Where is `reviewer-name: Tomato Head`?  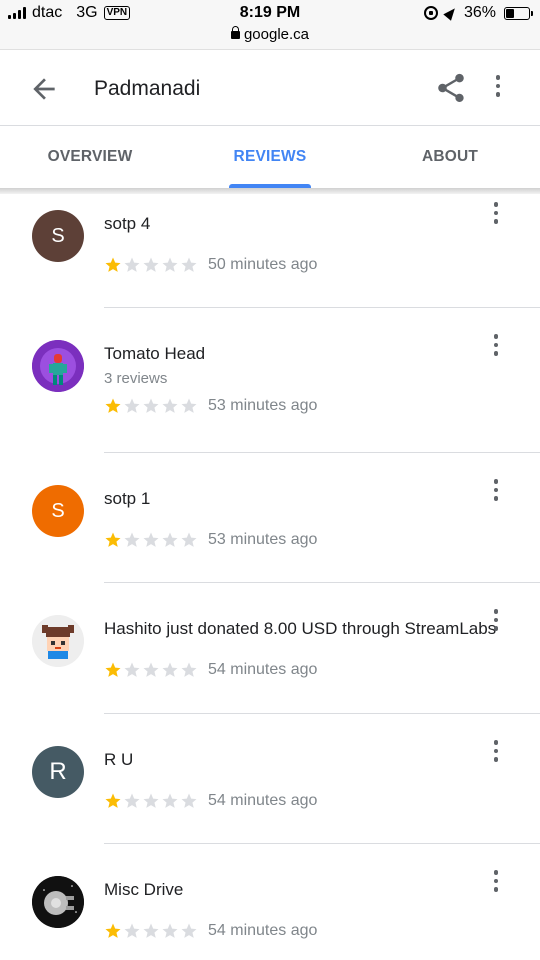
reviewer-name: Tomato Head is located at coordinates (322, 336).